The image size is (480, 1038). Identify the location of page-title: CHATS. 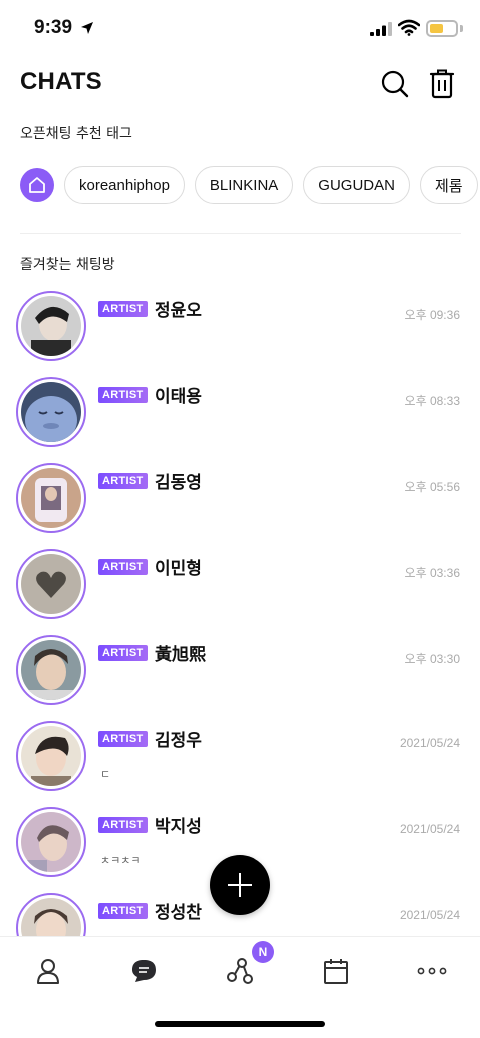
(61, 81).